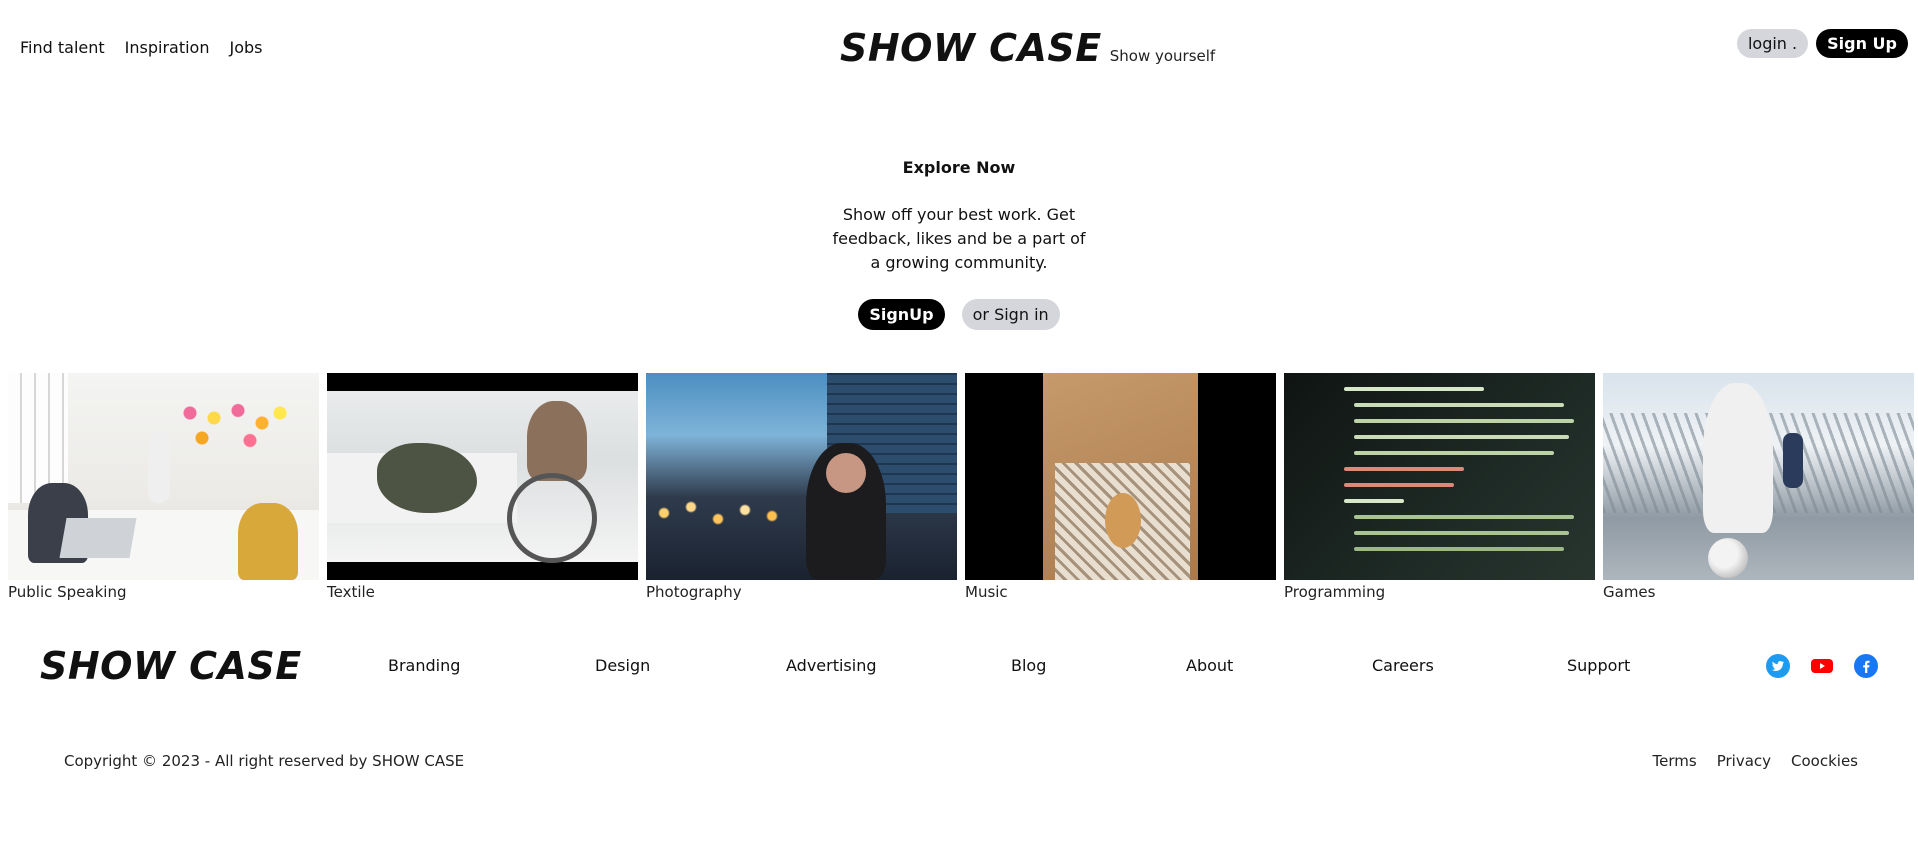 The image size is (1918, 863). What do you see at coordinates (163, 476) in the screenshot?
I see `public-speaking-image` at bounding box center [163, 476].